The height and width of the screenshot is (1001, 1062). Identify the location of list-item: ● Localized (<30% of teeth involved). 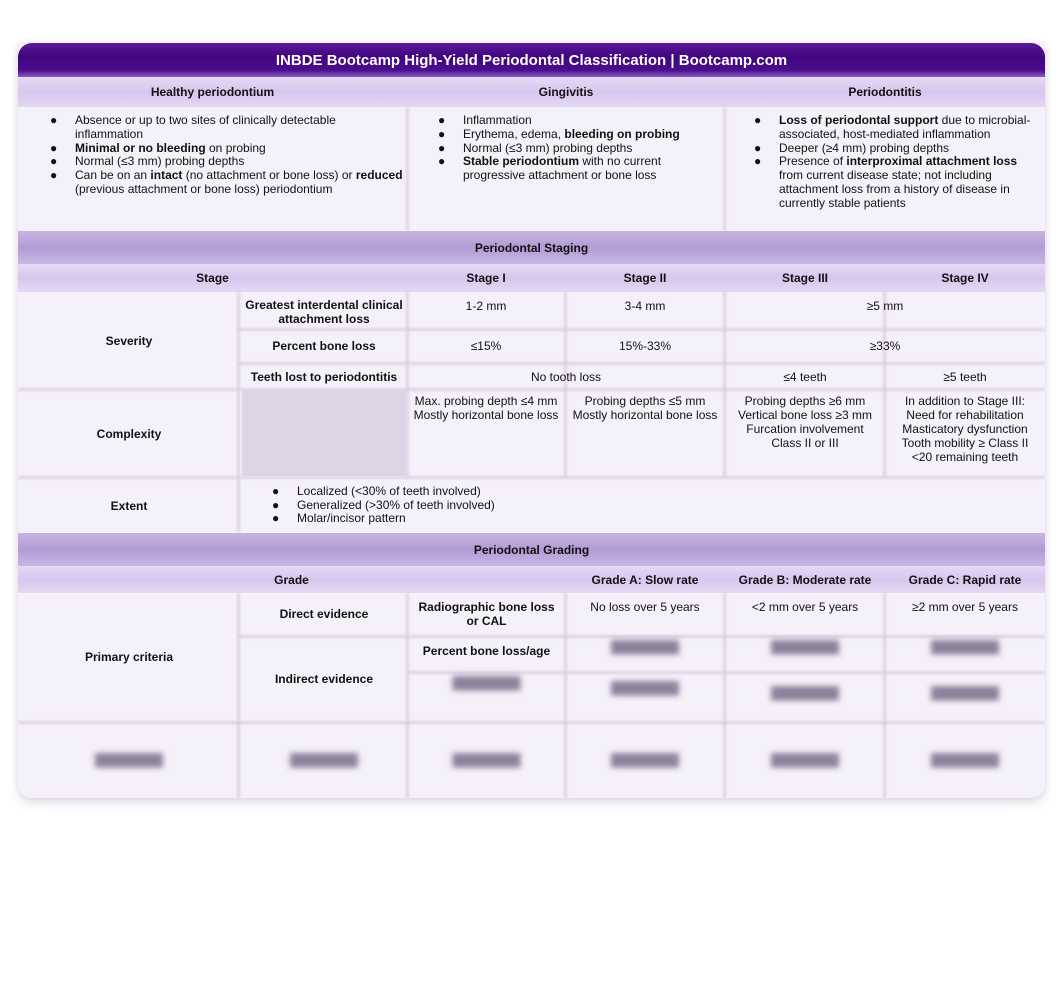
(383, 491).